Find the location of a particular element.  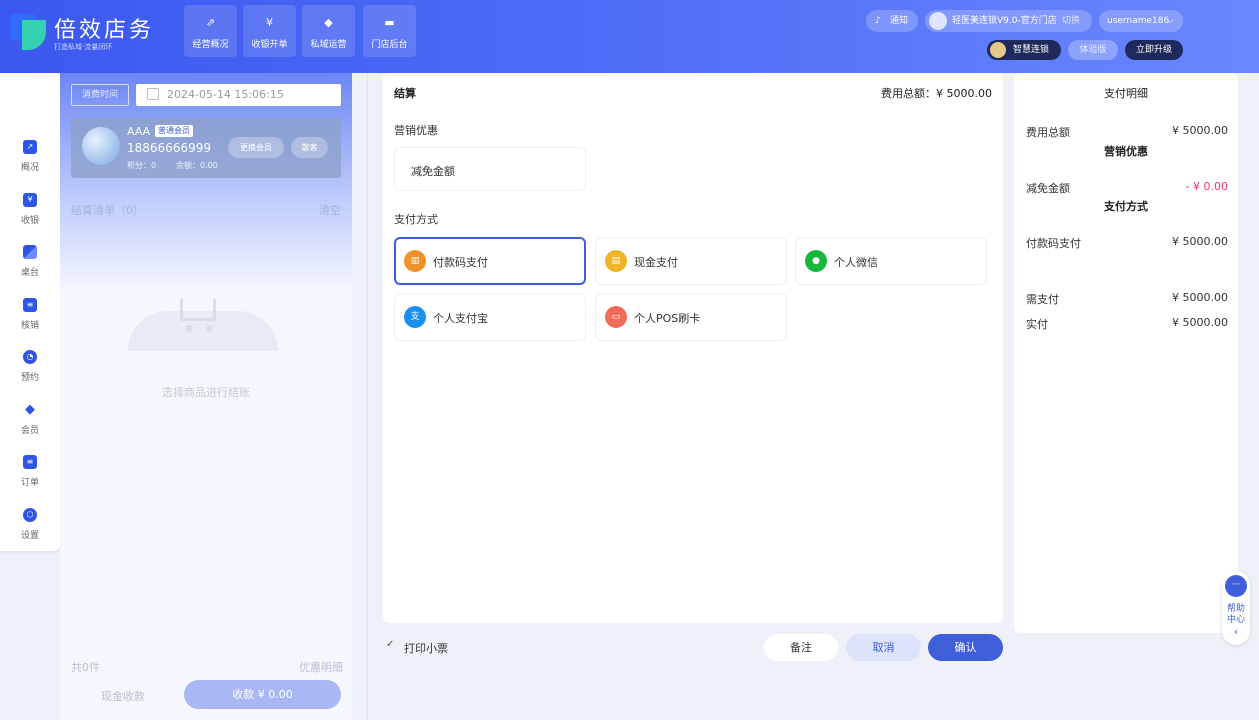

walk-in-button: 散客 is located at coordinates (309, 147).